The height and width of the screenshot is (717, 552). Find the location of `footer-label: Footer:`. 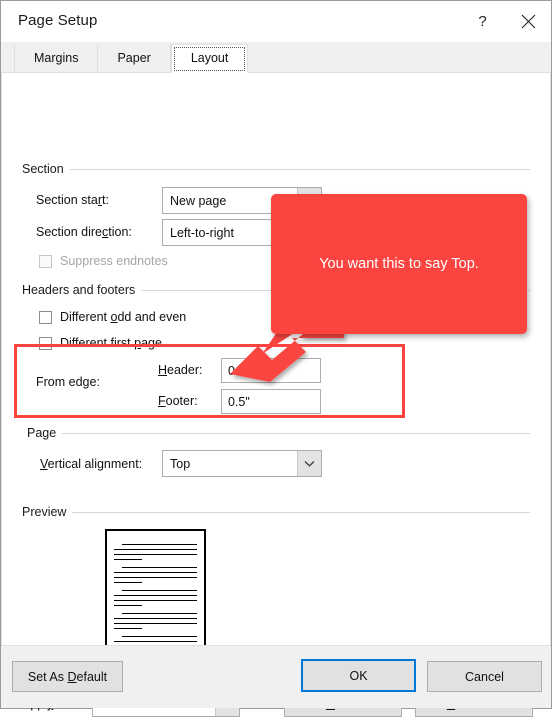

footer-label: Footer: is located at coordinates (178, 401).